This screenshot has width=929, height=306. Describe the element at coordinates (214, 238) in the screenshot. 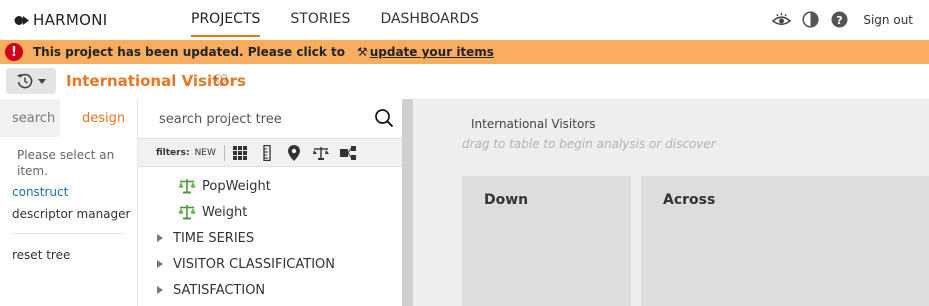

I see `tree-folder-label: TIME SERIES` at that location.